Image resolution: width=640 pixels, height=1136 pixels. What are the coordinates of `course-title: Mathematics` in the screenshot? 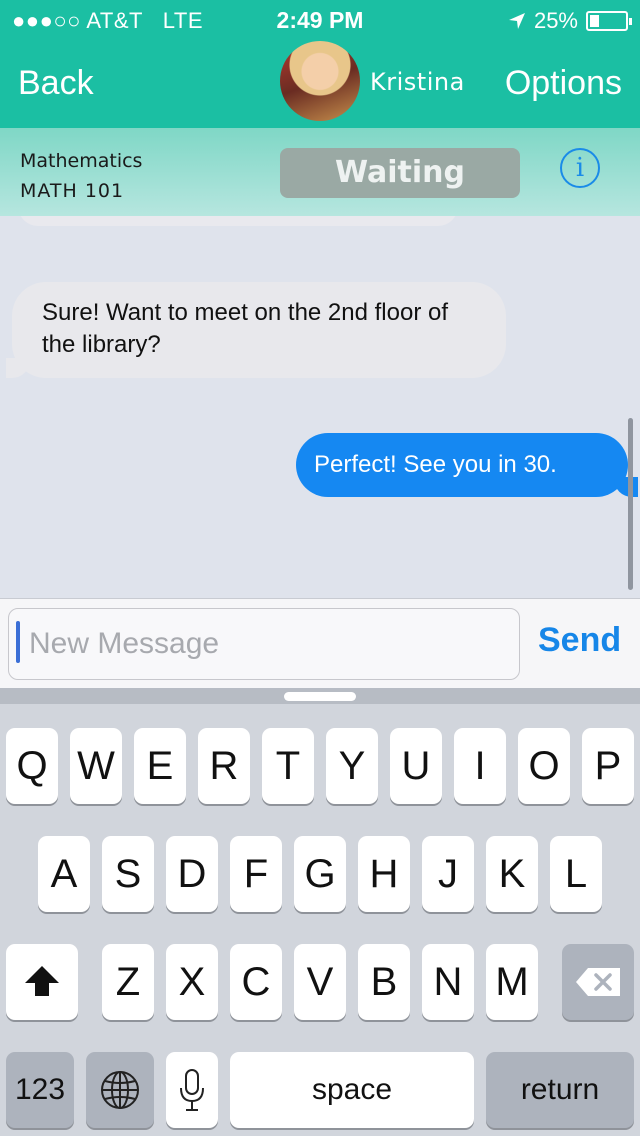 It's located at (81, 161).